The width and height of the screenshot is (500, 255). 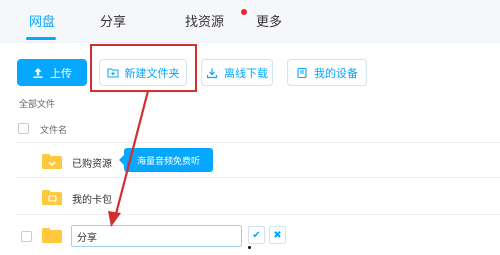 What do you see at coordinates (336, 73) in the screenshot?
I see `my-devices-label: 我的设备` at bounding box center [336, 73].